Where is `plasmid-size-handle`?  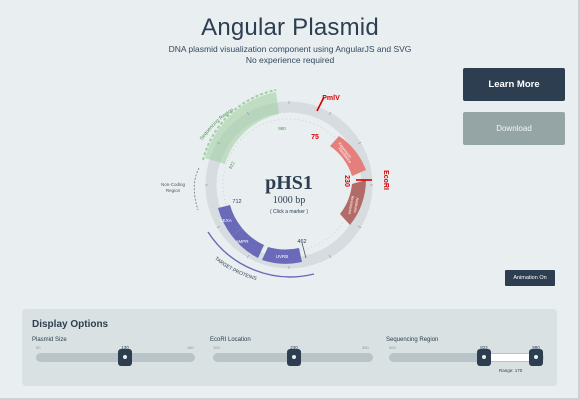 plasmid-size-handle is located at coordinates (125, 357).